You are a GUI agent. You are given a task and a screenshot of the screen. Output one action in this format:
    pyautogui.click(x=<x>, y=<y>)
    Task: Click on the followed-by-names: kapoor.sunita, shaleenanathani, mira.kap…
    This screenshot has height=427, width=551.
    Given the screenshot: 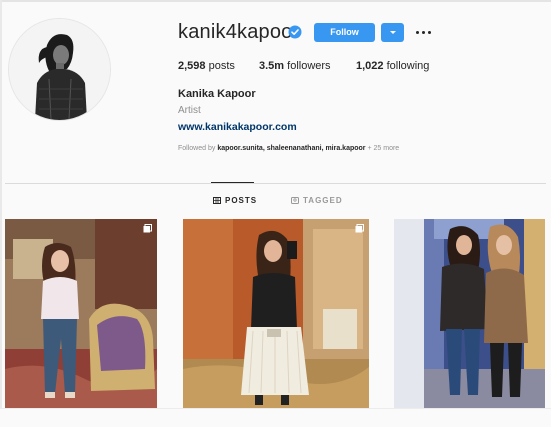 What is the action you would take?
    pyautogui.click(x=291, y=148)
    